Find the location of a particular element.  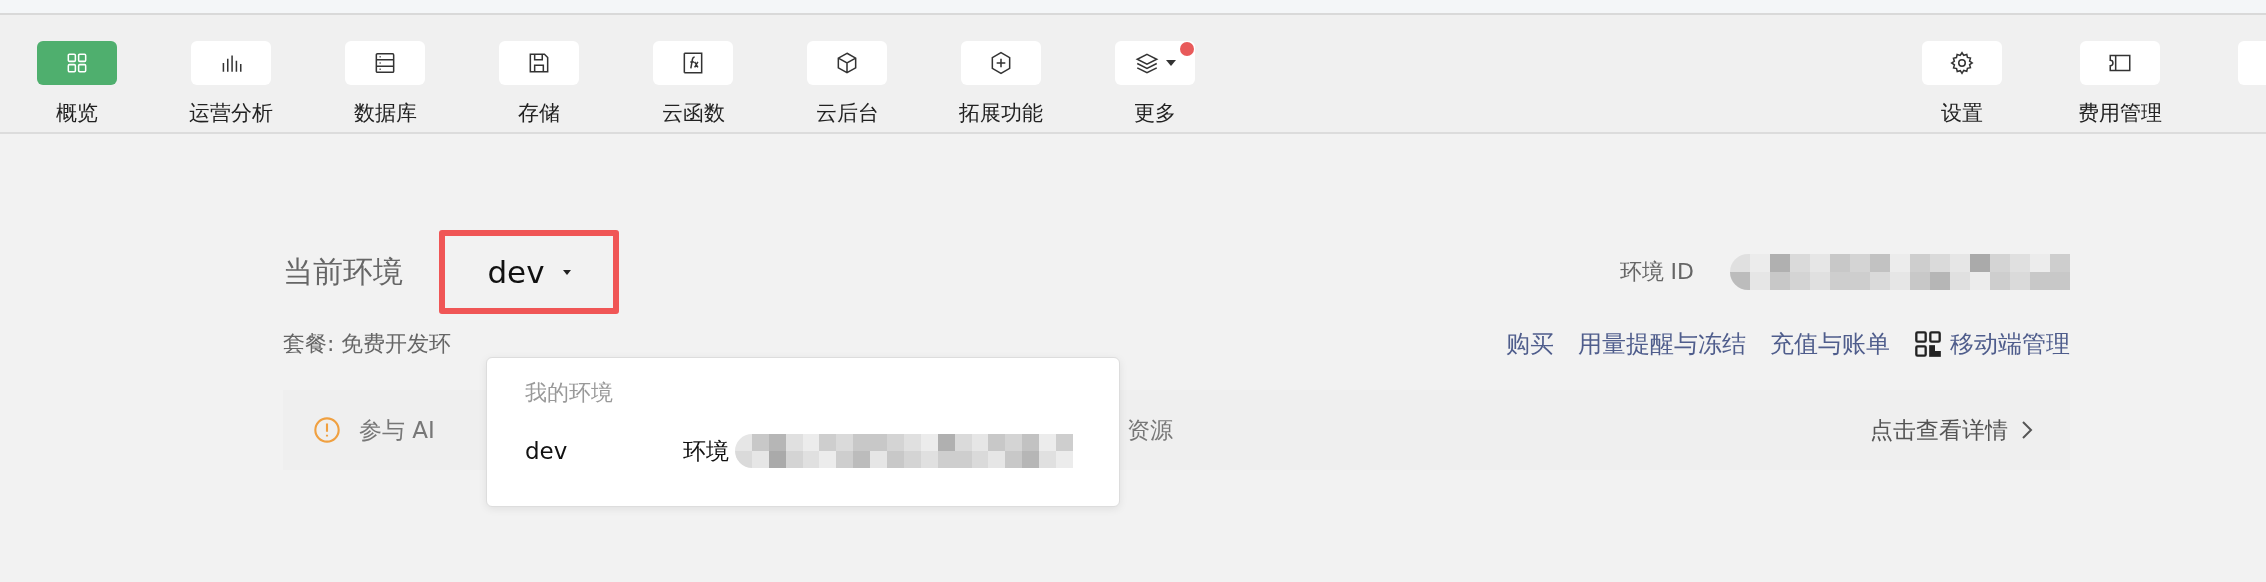

warning-icon is located at coordinates (327, 430).